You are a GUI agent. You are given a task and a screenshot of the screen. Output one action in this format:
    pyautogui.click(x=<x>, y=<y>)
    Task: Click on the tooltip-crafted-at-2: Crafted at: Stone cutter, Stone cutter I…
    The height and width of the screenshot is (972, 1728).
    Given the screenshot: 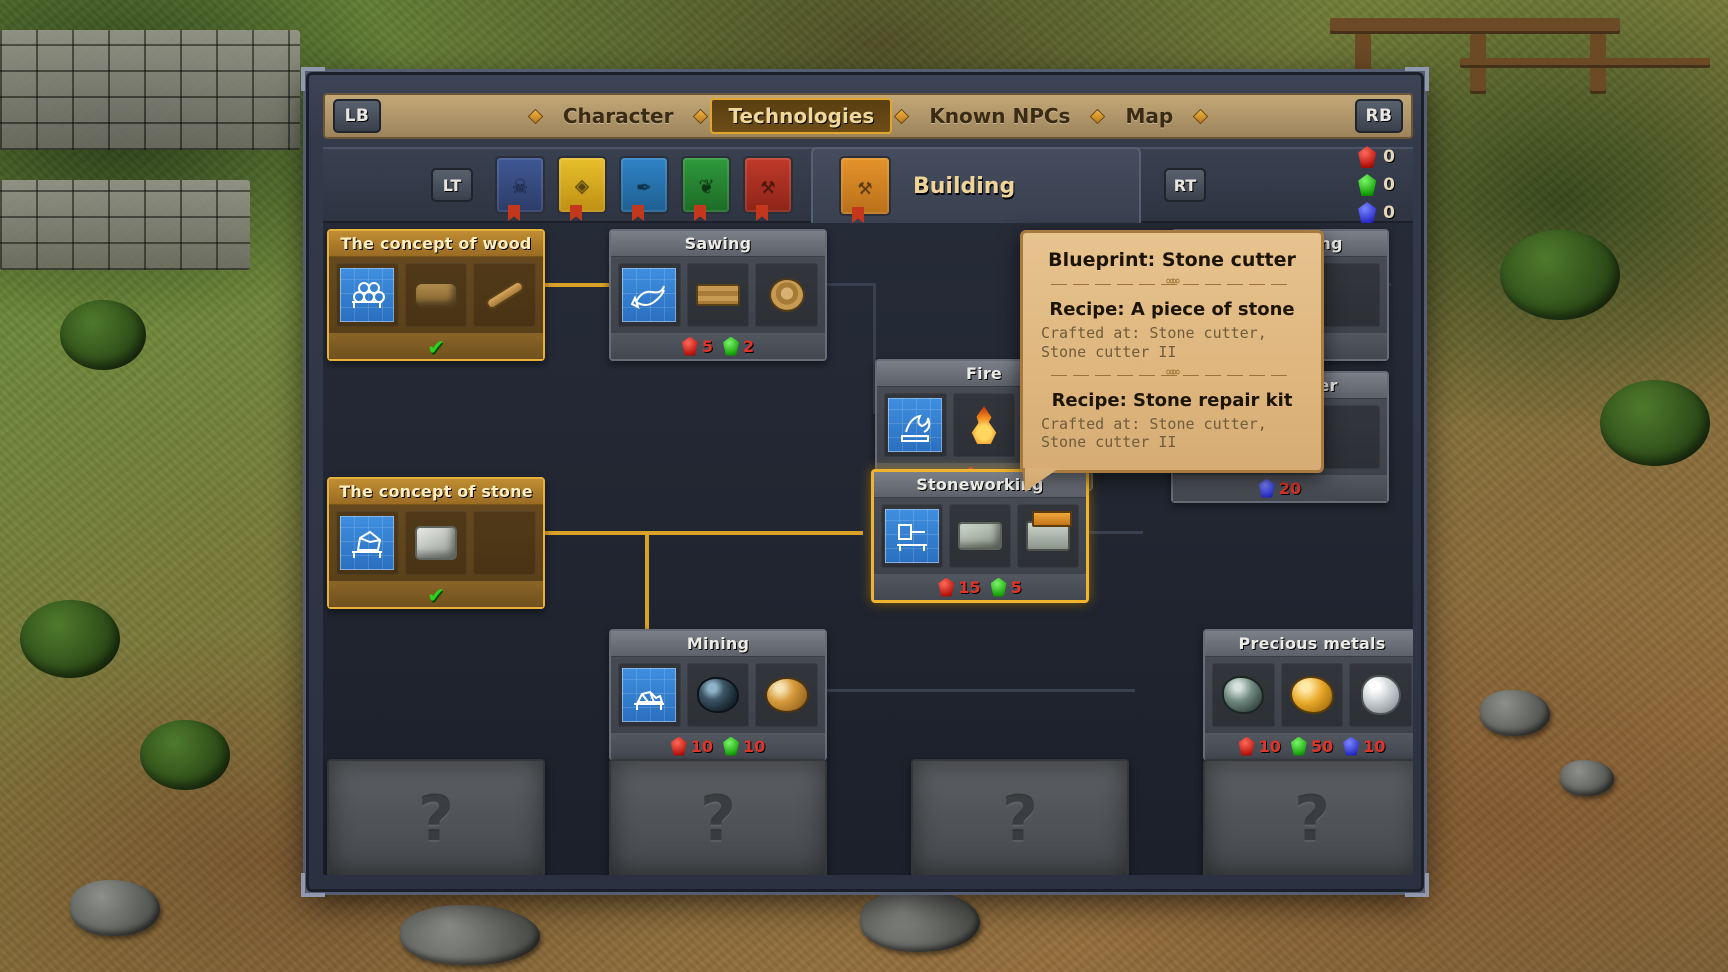 What is the action you would take?
    pyautogui.click(x=1154, y=433)
    